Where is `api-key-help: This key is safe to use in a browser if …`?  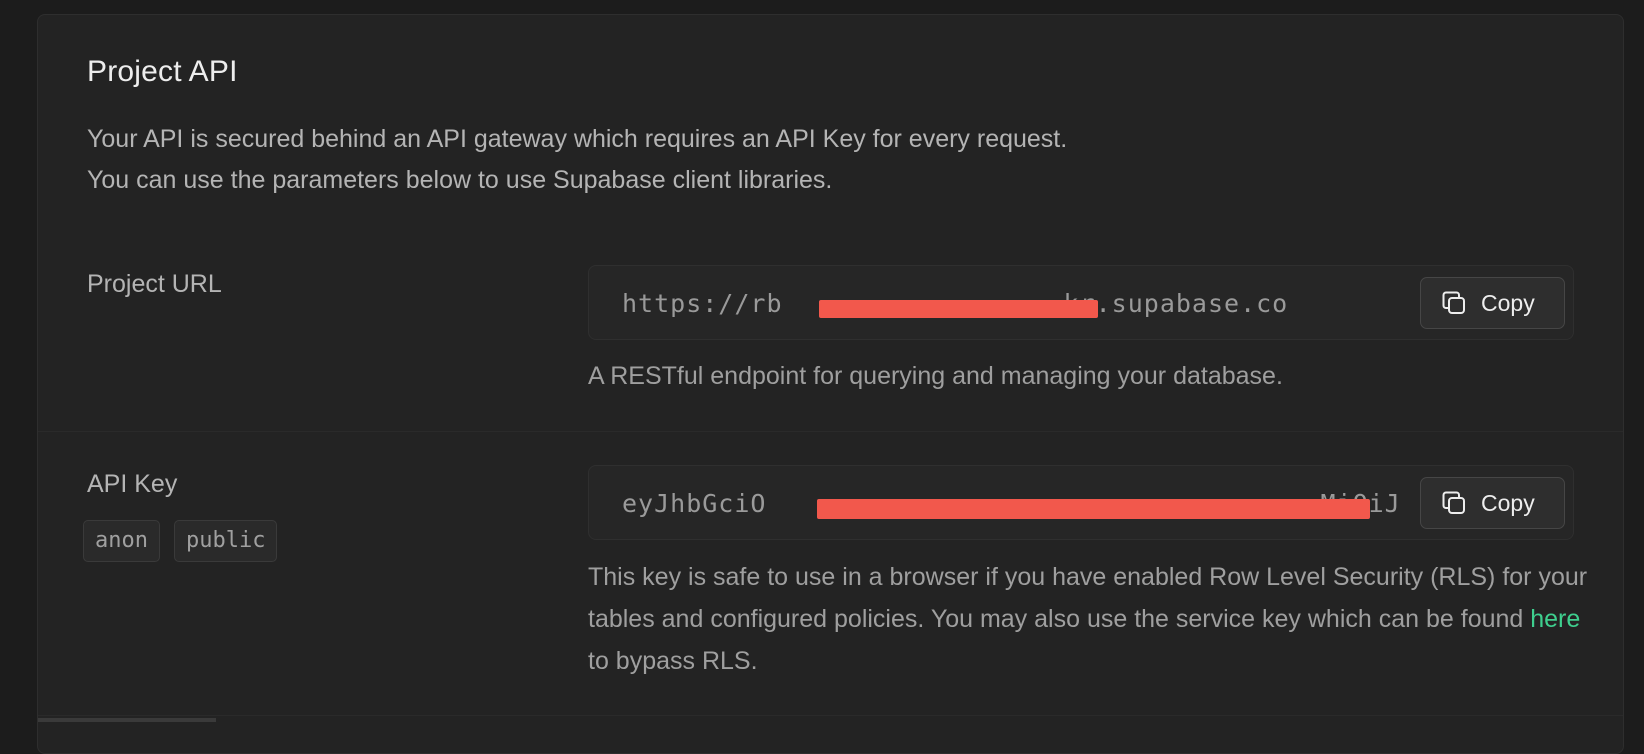 api-key-help: This key is safe to use in a browser if … is located at coordinates (1088, 619).